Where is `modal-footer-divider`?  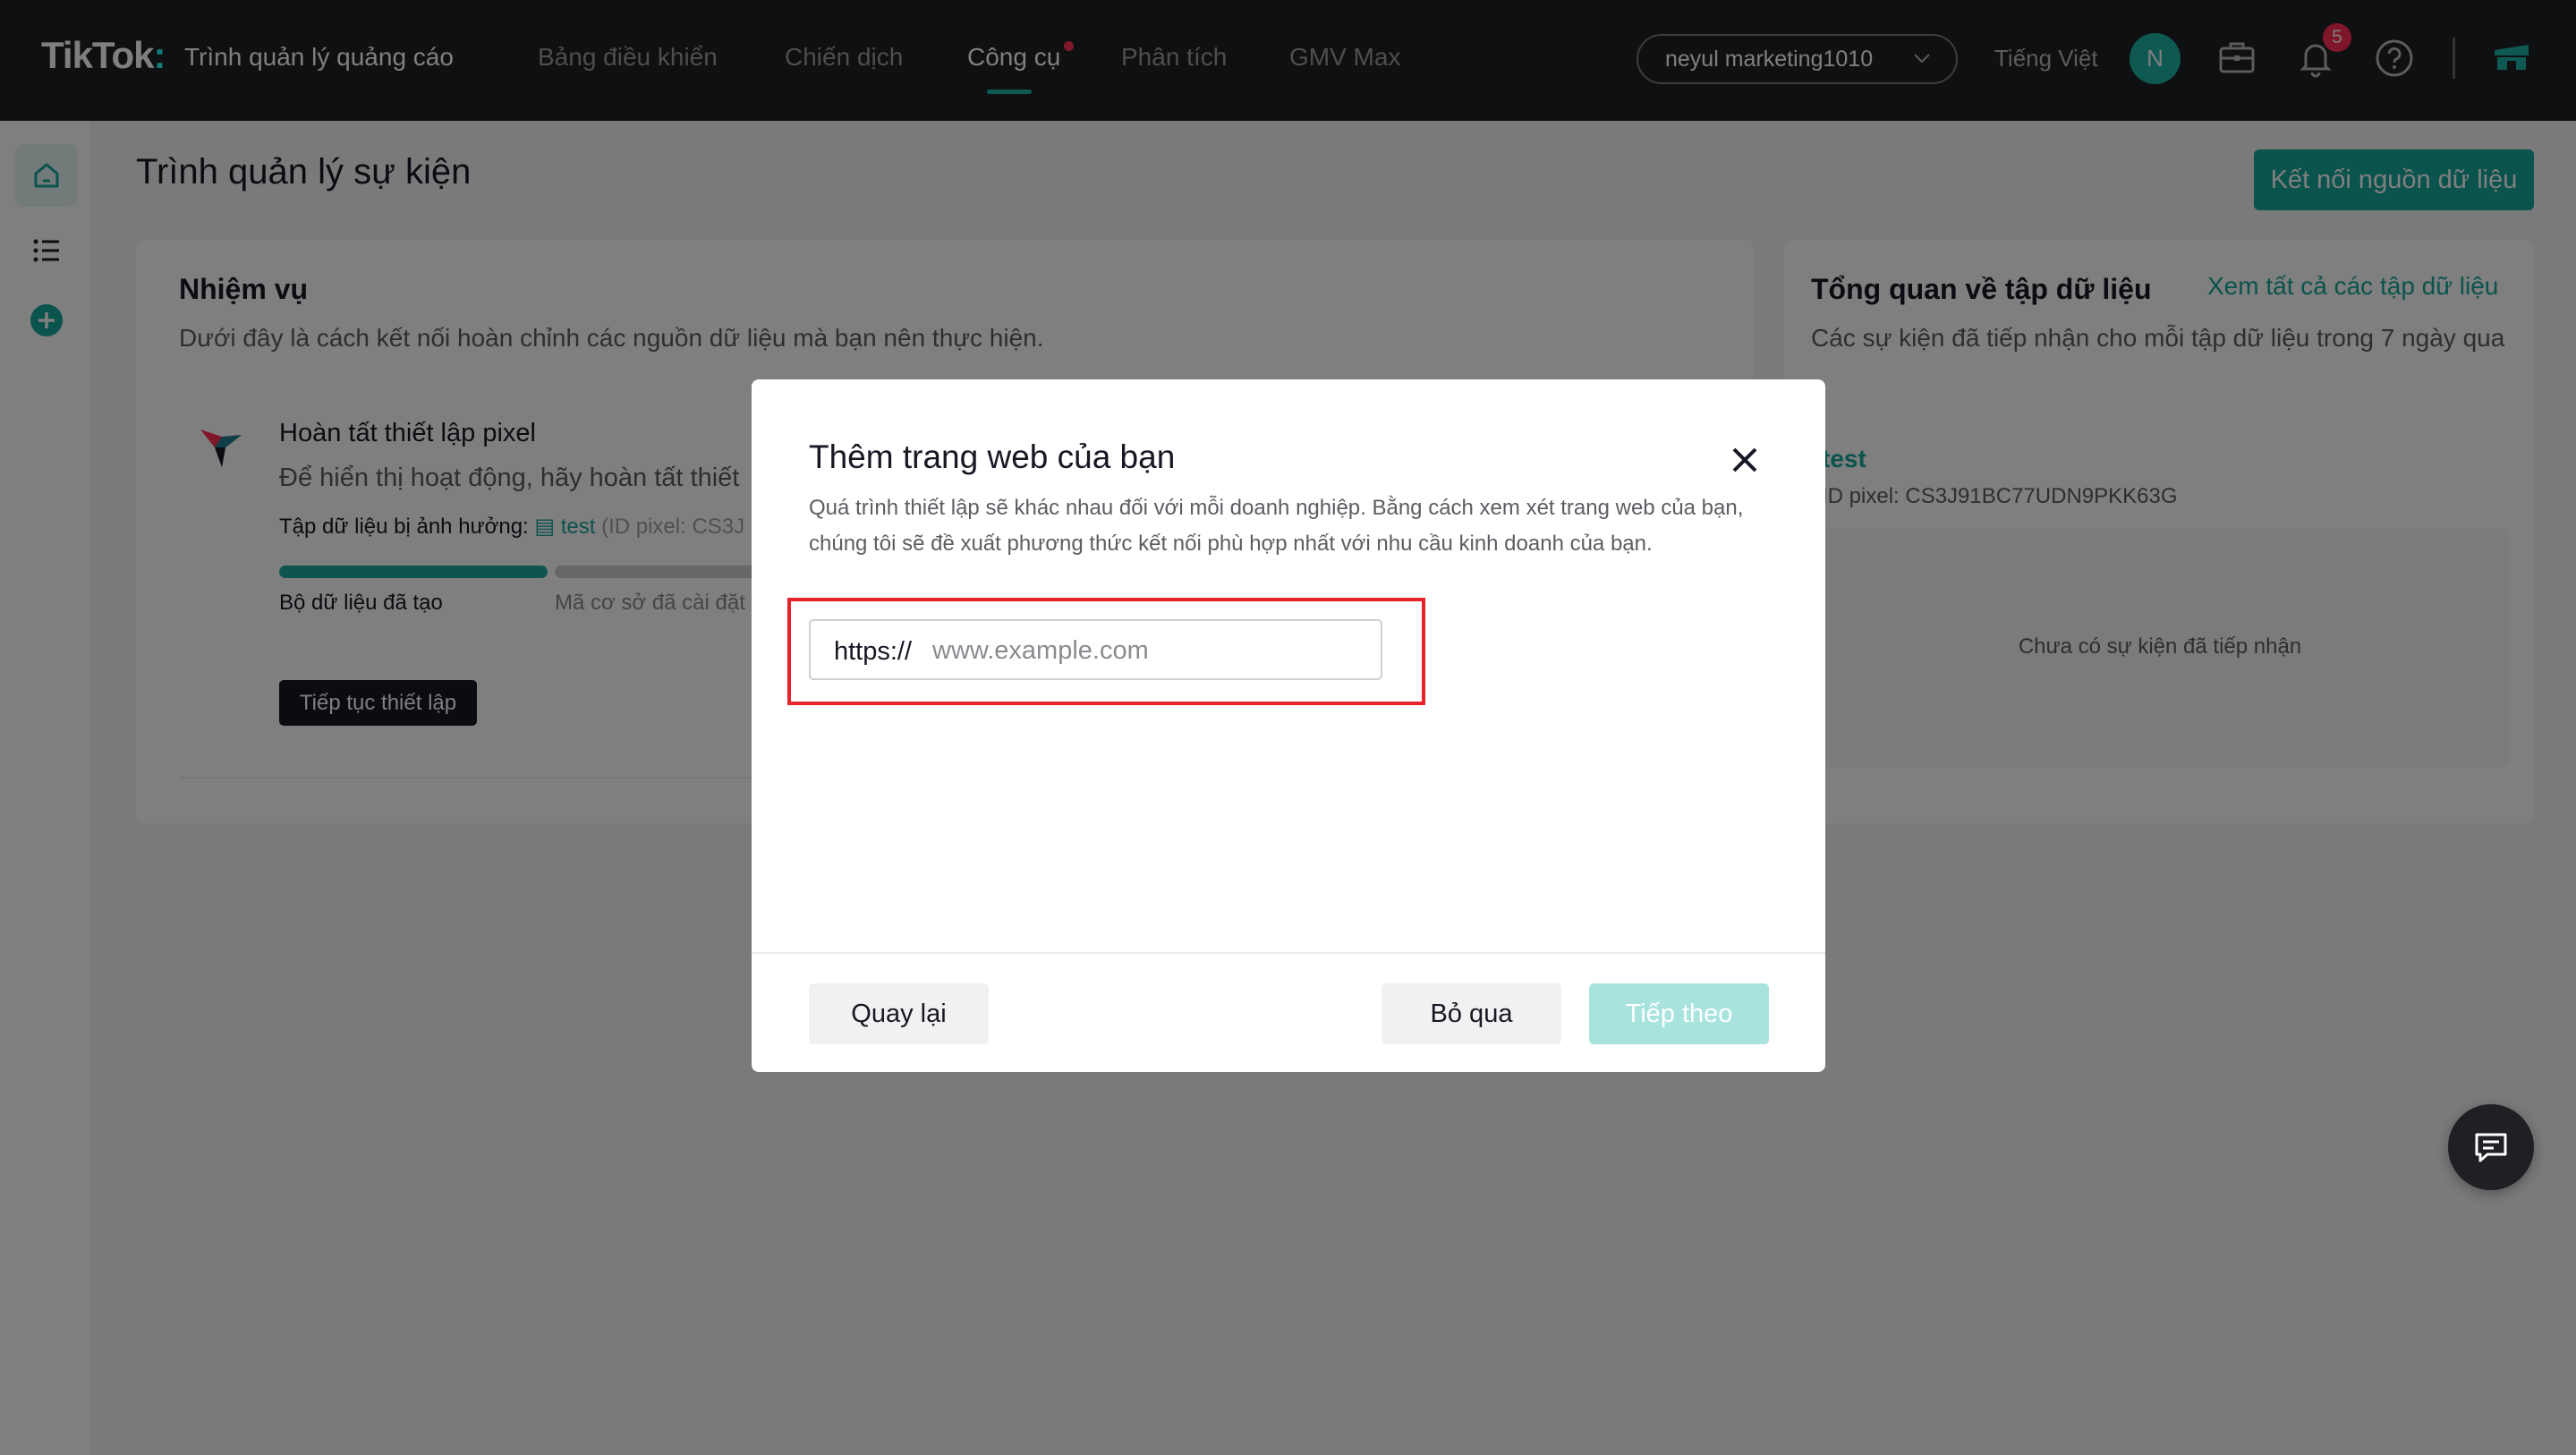 modal-footer-divider is located at coordinates (1288, 953).